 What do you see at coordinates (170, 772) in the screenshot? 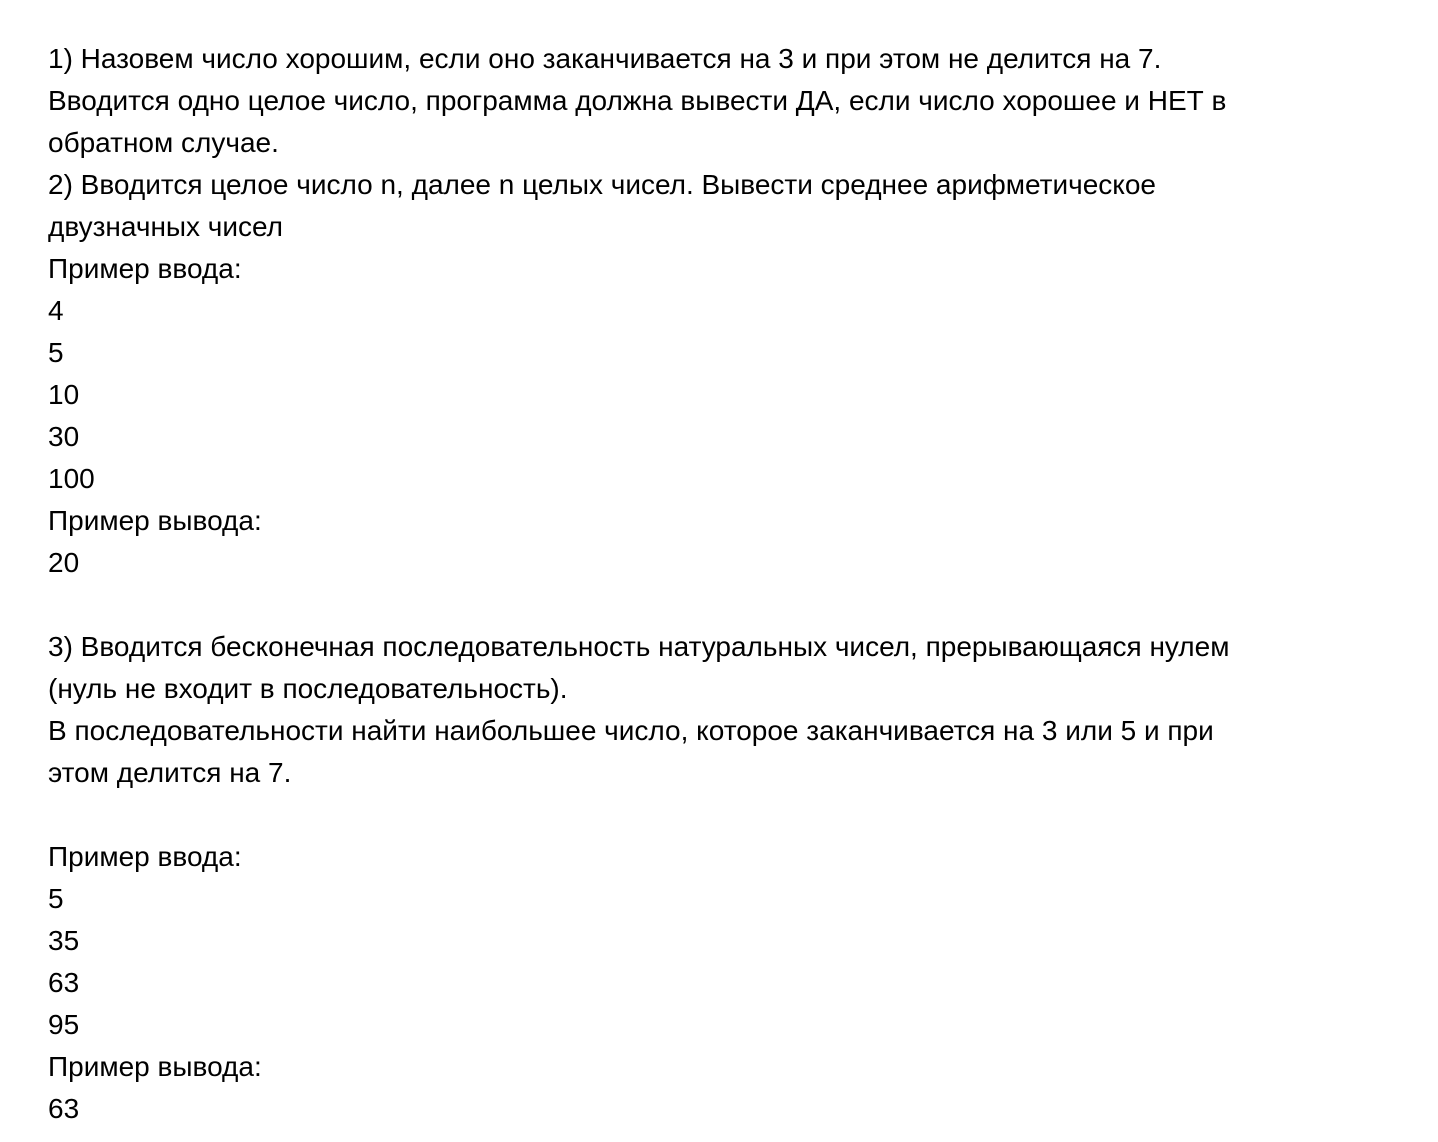
I see `task-3-statement-line-4: этом делится на 7.` at bounding box center [170, 772].